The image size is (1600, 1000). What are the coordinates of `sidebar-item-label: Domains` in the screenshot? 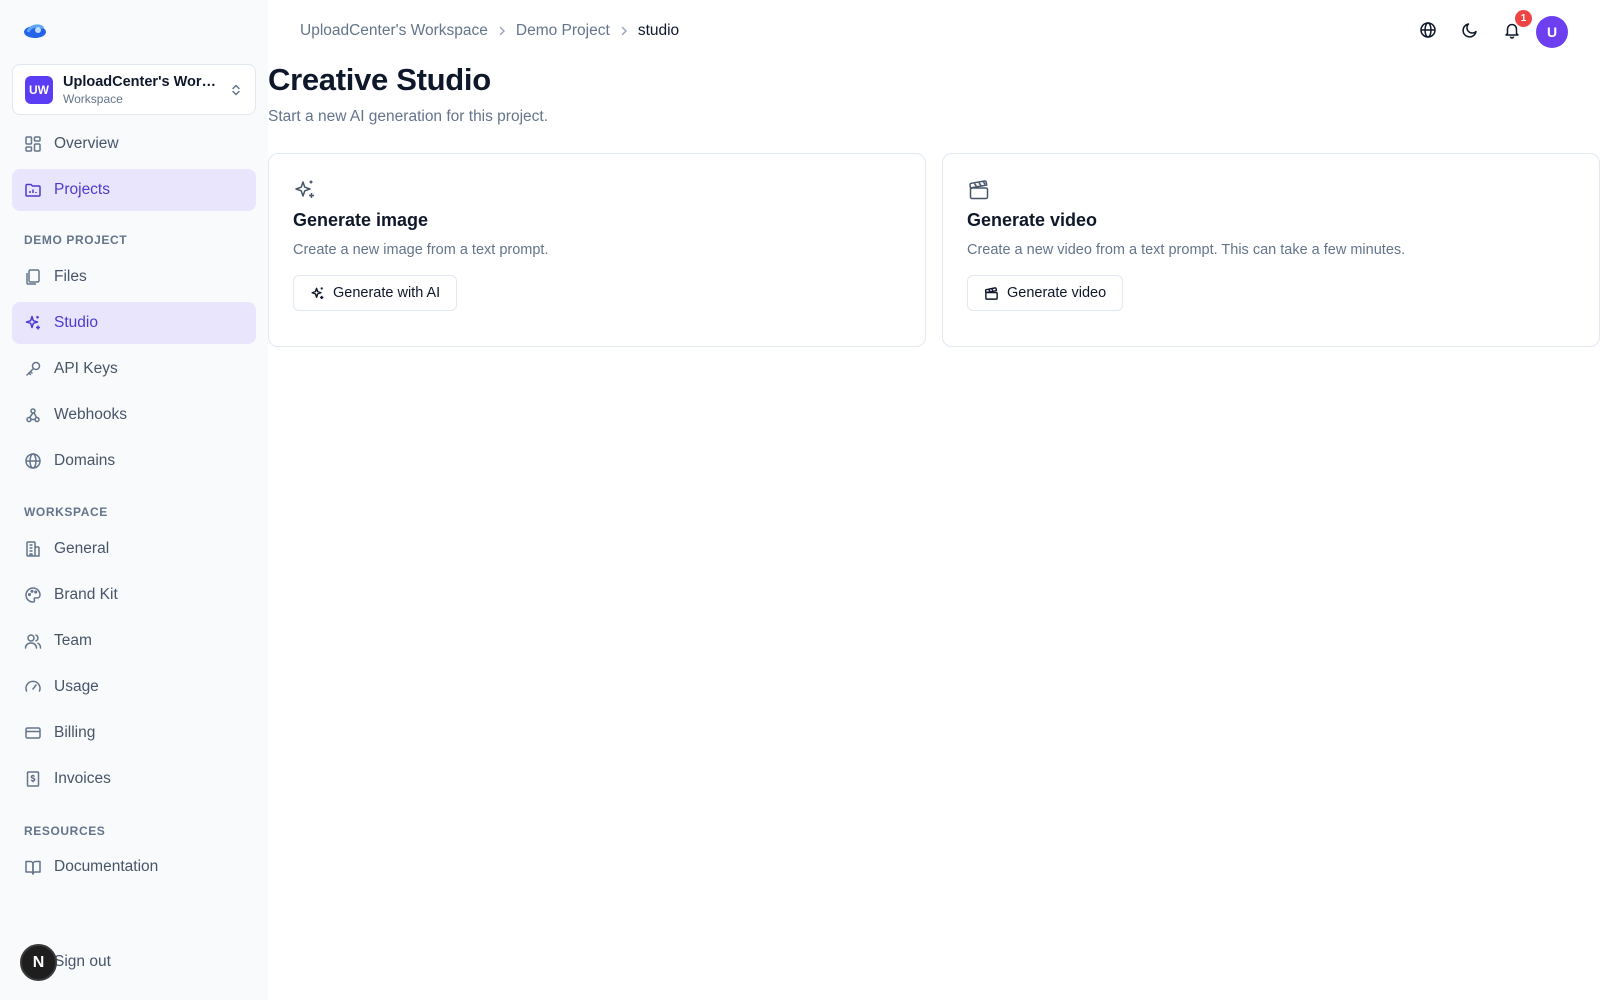 It's located at (85, 460).